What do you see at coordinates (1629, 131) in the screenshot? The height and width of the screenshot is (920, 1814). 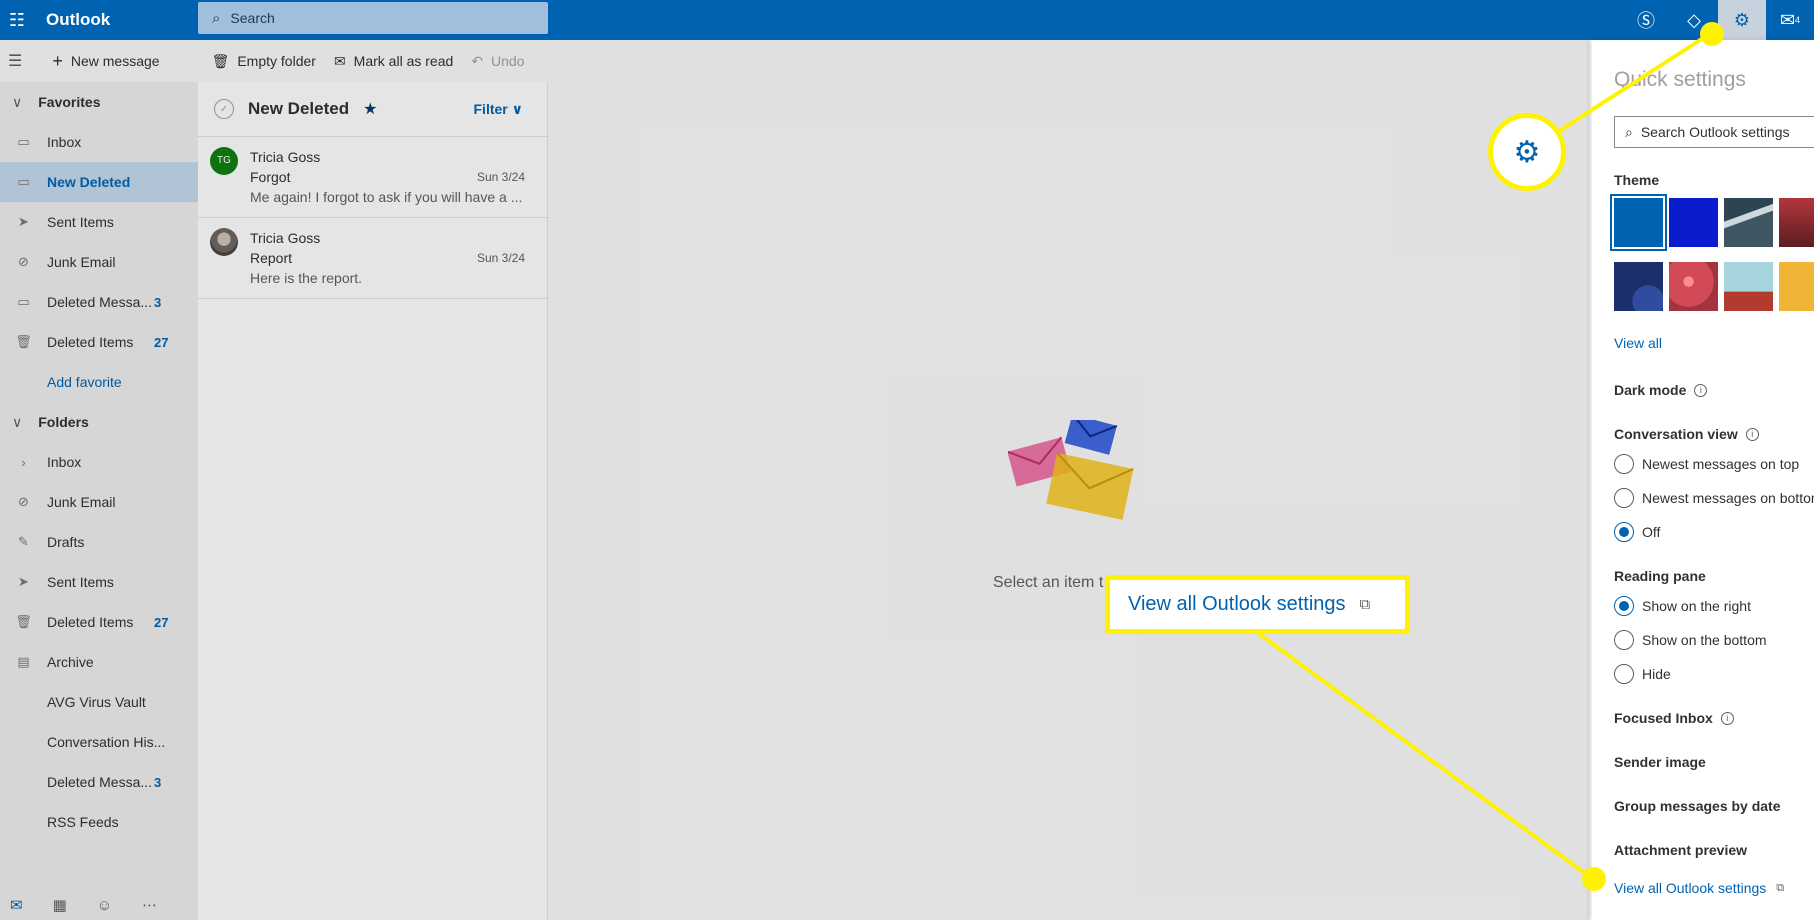 I see `search-icon: ⌕` at bounding box center [1629, 131].